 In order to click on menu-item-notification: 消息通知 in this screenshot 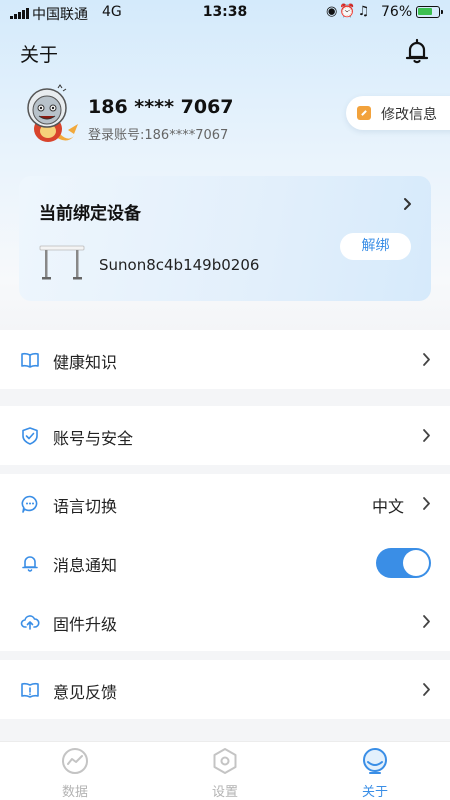, I will do `click(225, 562)`.